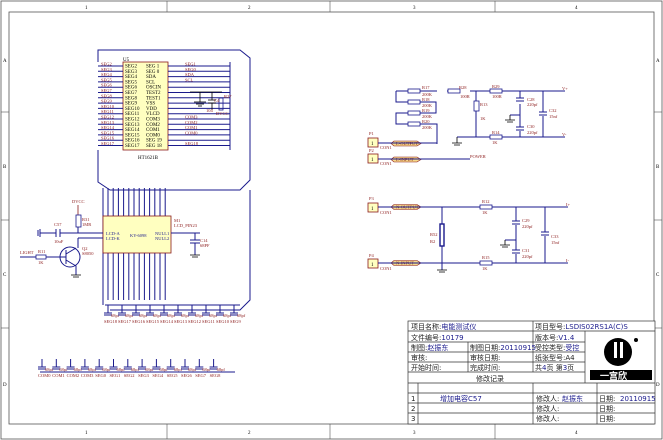 This screenshot has height=440, width=663. What do you see at coordinates (547, 408) in the screenshot?
I see `label: 修改人:` at bounding box center [547, 408].